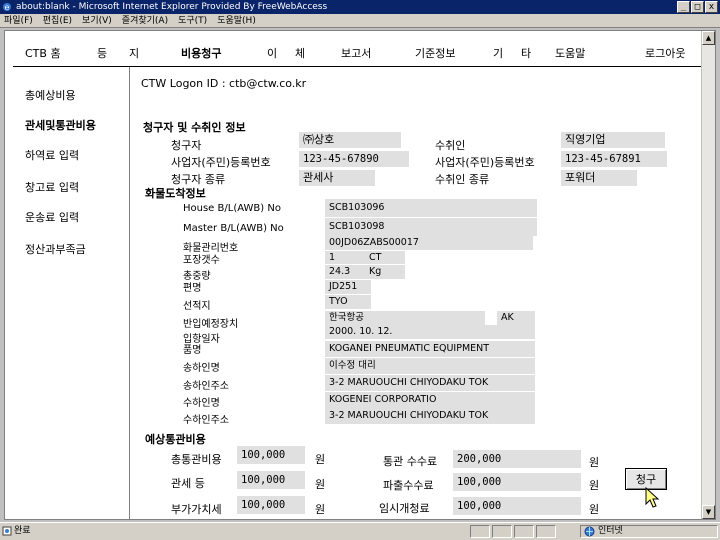  Describe the element at coordinates (431, 227) in the screenshot. I see `master-bl-field: SCB103098` at that location.